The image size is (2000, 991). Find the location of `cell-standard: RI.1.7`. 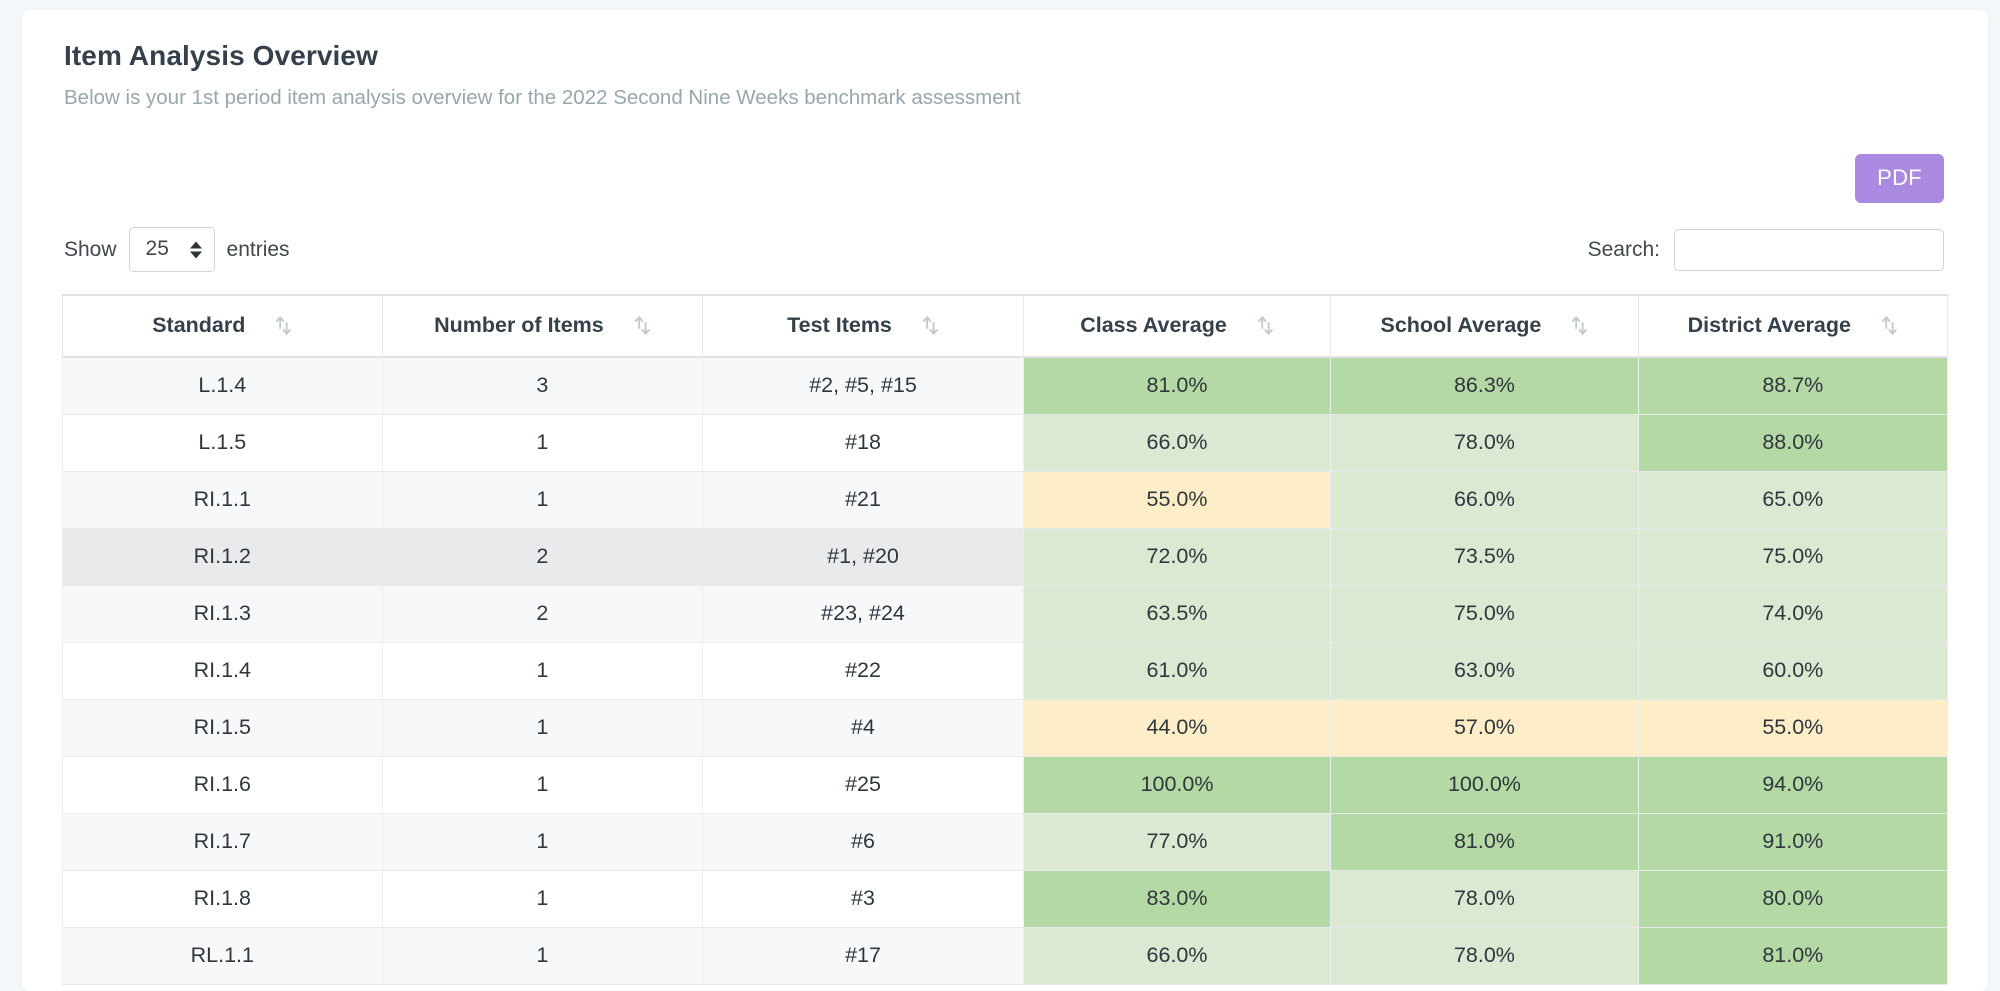

cell-standard: RI.1.7 is located at coordinates (222, 843).